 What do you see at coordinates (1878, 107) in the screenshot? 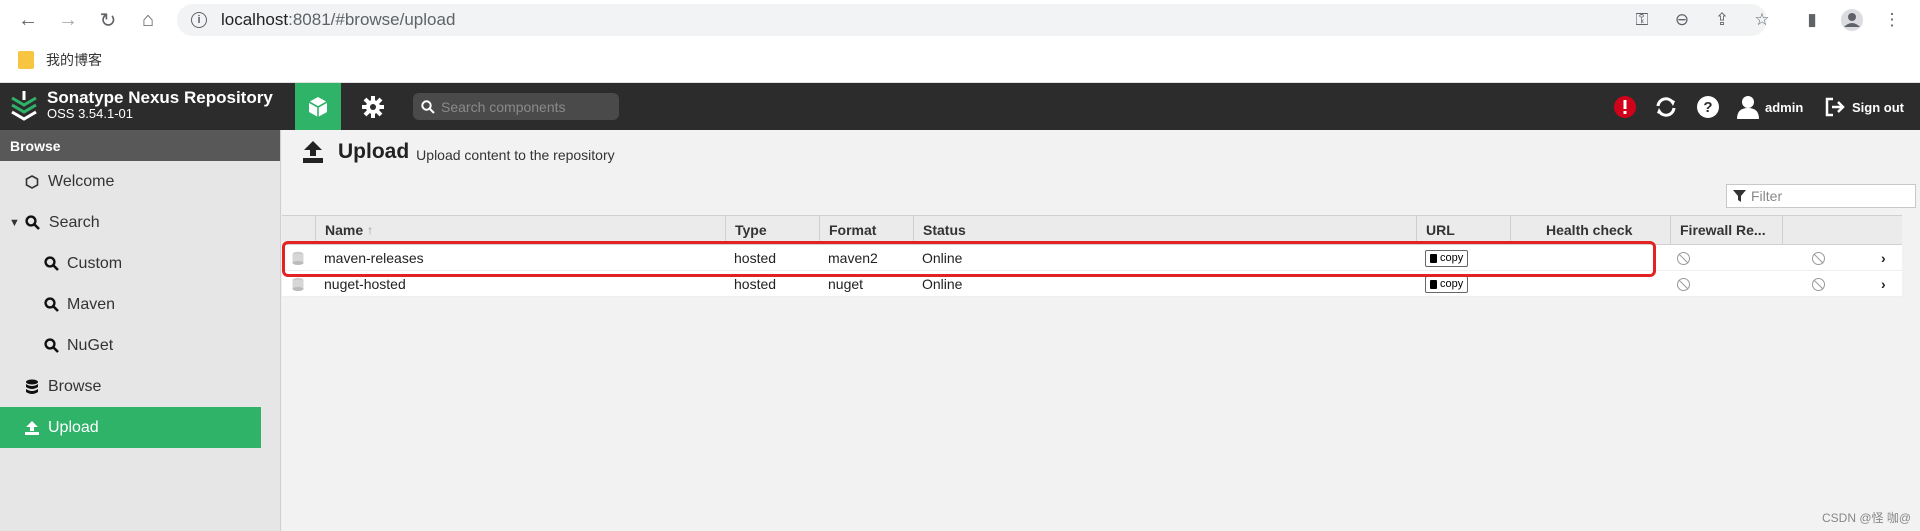
I see `sign-out-label: Sign out` at bounding box center [1878, 107].